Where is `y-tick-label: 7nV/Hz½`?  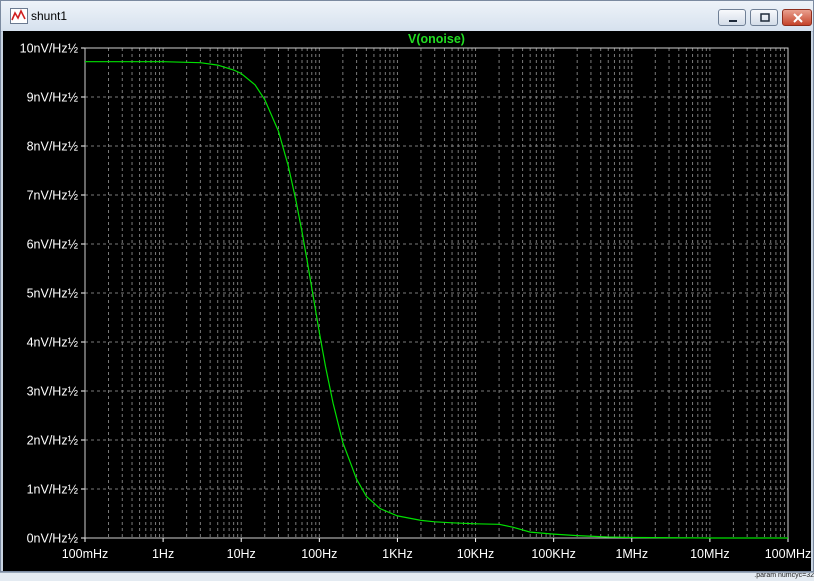
y-tick-label: 7nV/Hz½ is located at coordinates (53, 196).